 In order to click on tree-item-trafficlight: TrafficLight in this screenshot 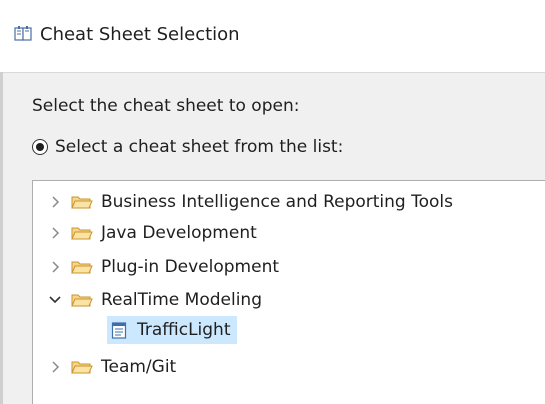, I will do `click(172, 330)`.